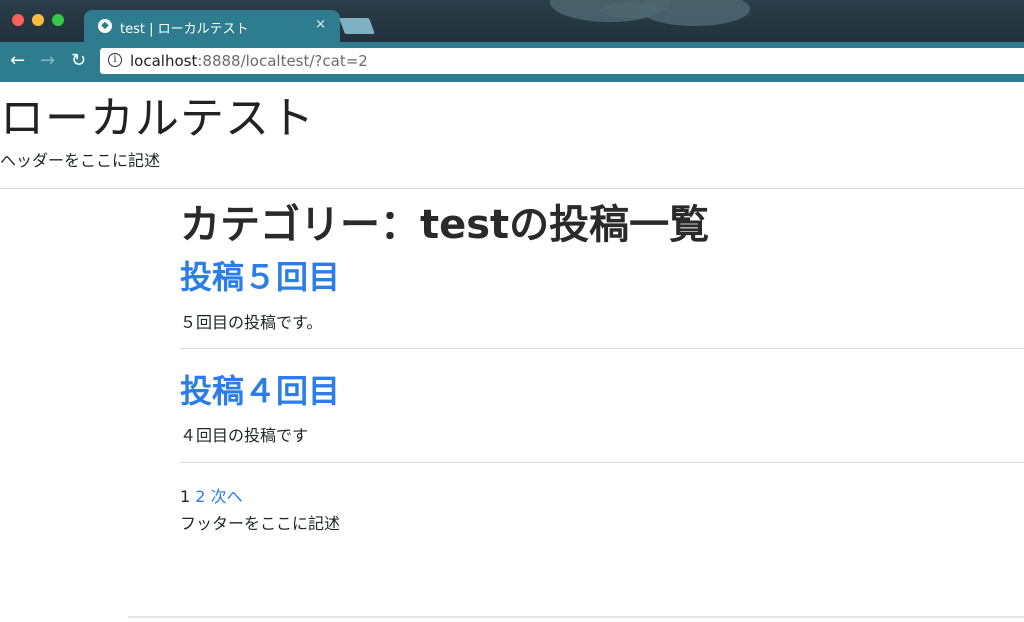 Image resolution: width=1024 pixels, height=622 pixels. What do you see at coordinates (576, 617) in the screenshot?
I see `window-bottom-edge` at bounding box center [576, 617].